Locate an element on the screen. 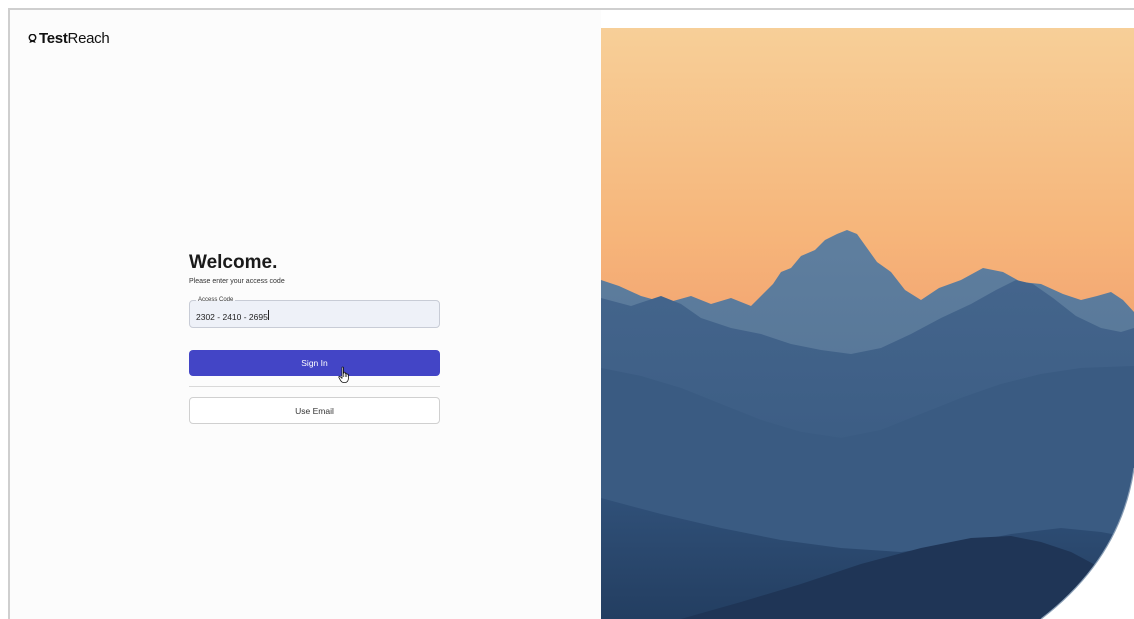 Image resolution: width=1134 pixels, height=619 pixels. access-code-field: Access Code is located at coordinates (314, 312).